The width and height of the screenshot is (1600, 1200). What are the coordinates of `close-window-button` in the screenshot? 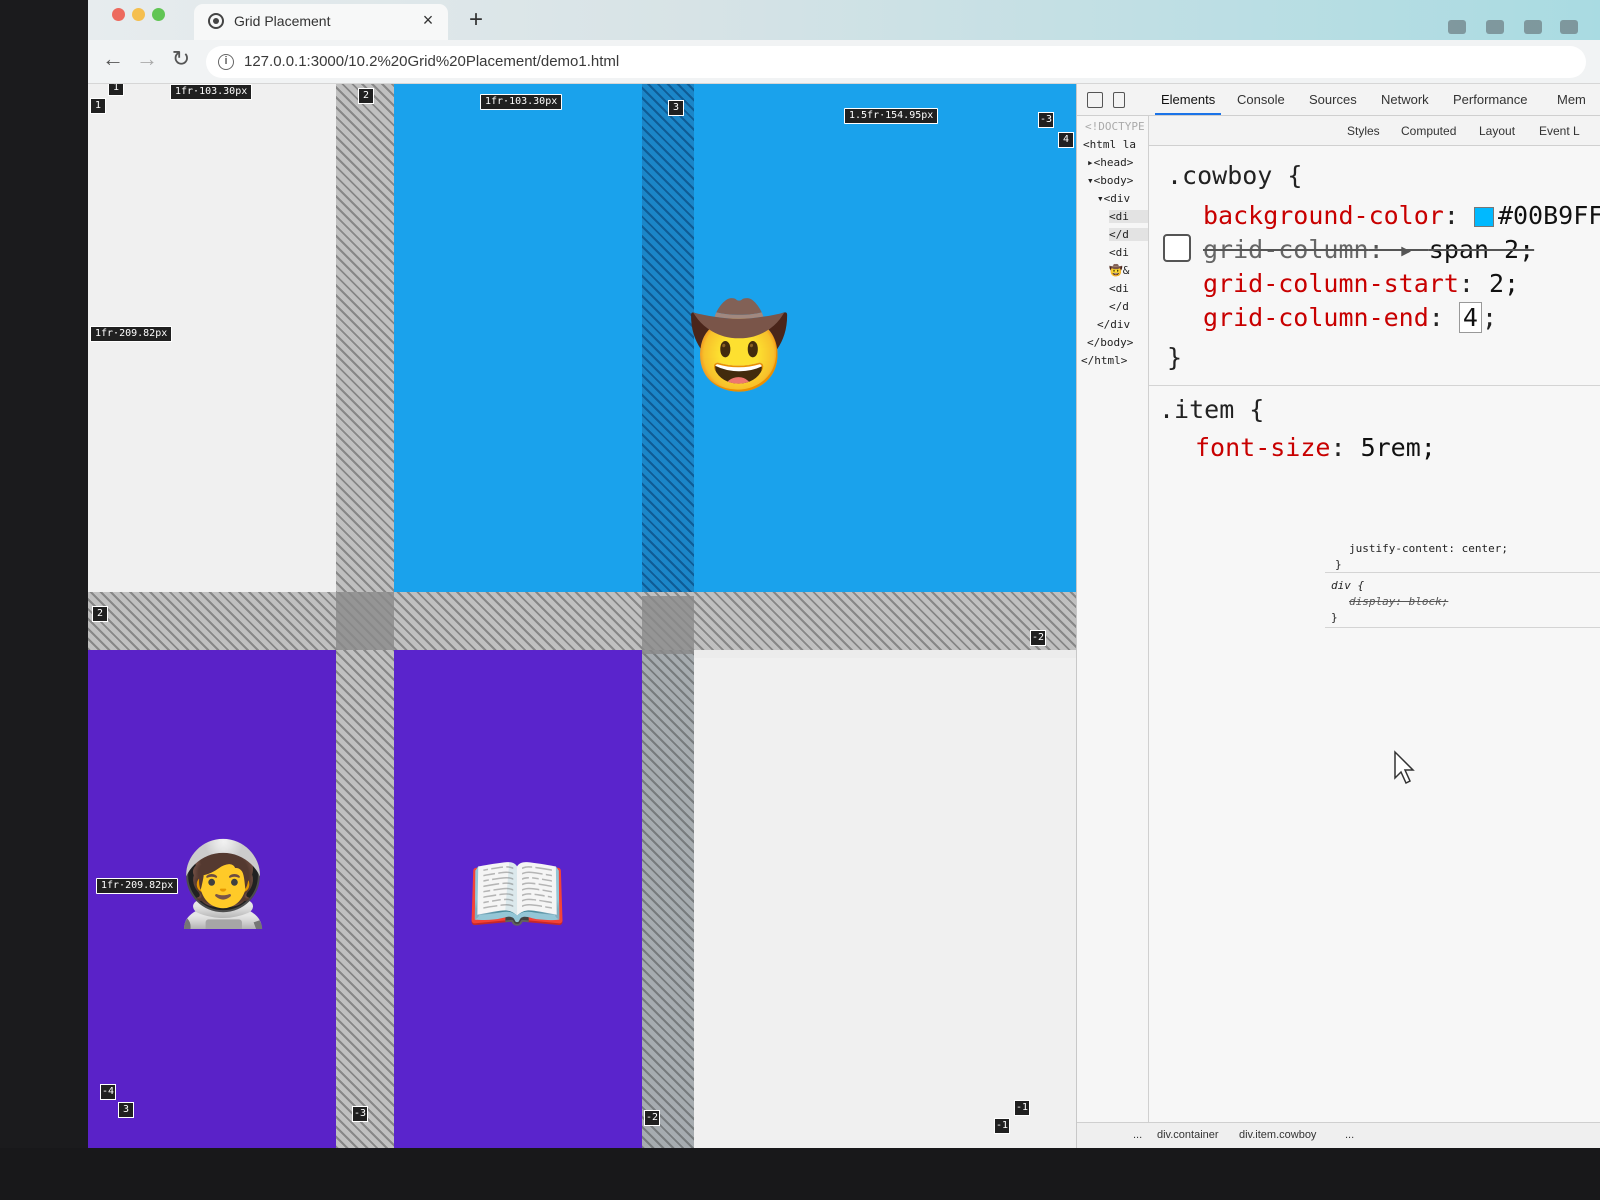 It's located at (118, 14).